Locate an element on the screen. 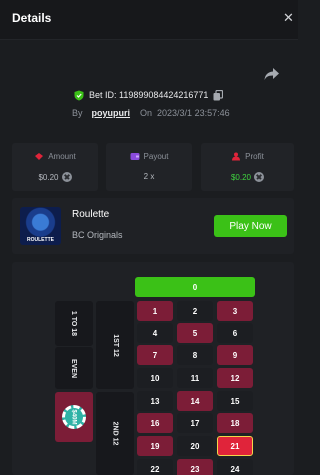 The image size is (320, 475). bet-byline: By poyupuri On 2023/3/1 23:57:46 is located at coordinates (151, 113).